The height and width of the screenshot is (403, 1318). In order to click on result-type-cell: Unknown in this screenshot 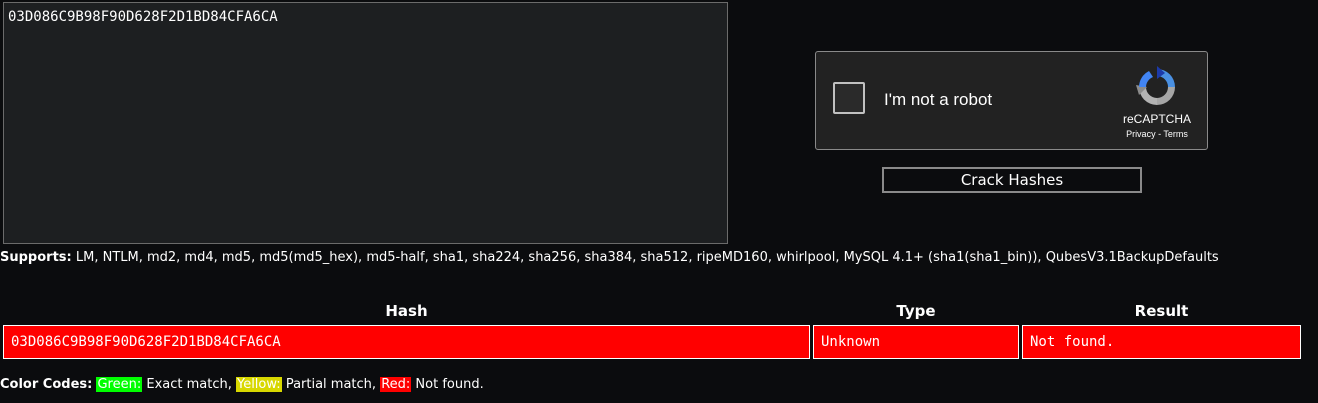, I will do `click(916, 342)`.